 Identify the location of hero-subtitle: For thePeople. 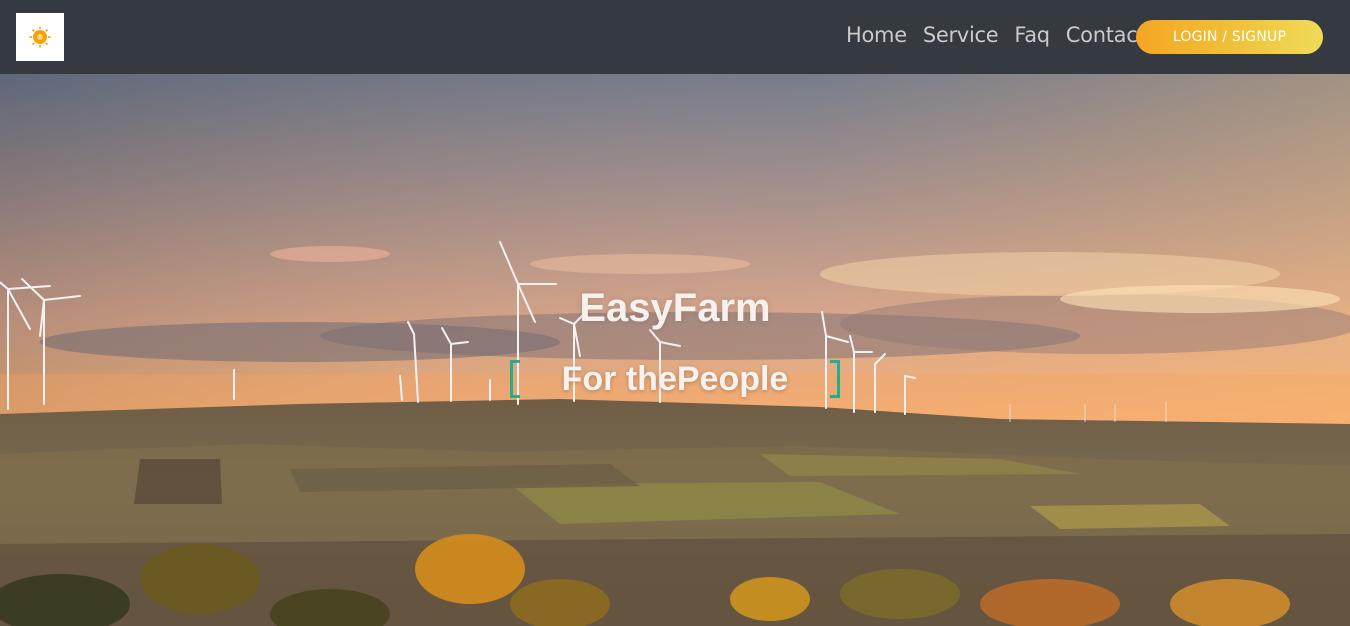
(675, 379).